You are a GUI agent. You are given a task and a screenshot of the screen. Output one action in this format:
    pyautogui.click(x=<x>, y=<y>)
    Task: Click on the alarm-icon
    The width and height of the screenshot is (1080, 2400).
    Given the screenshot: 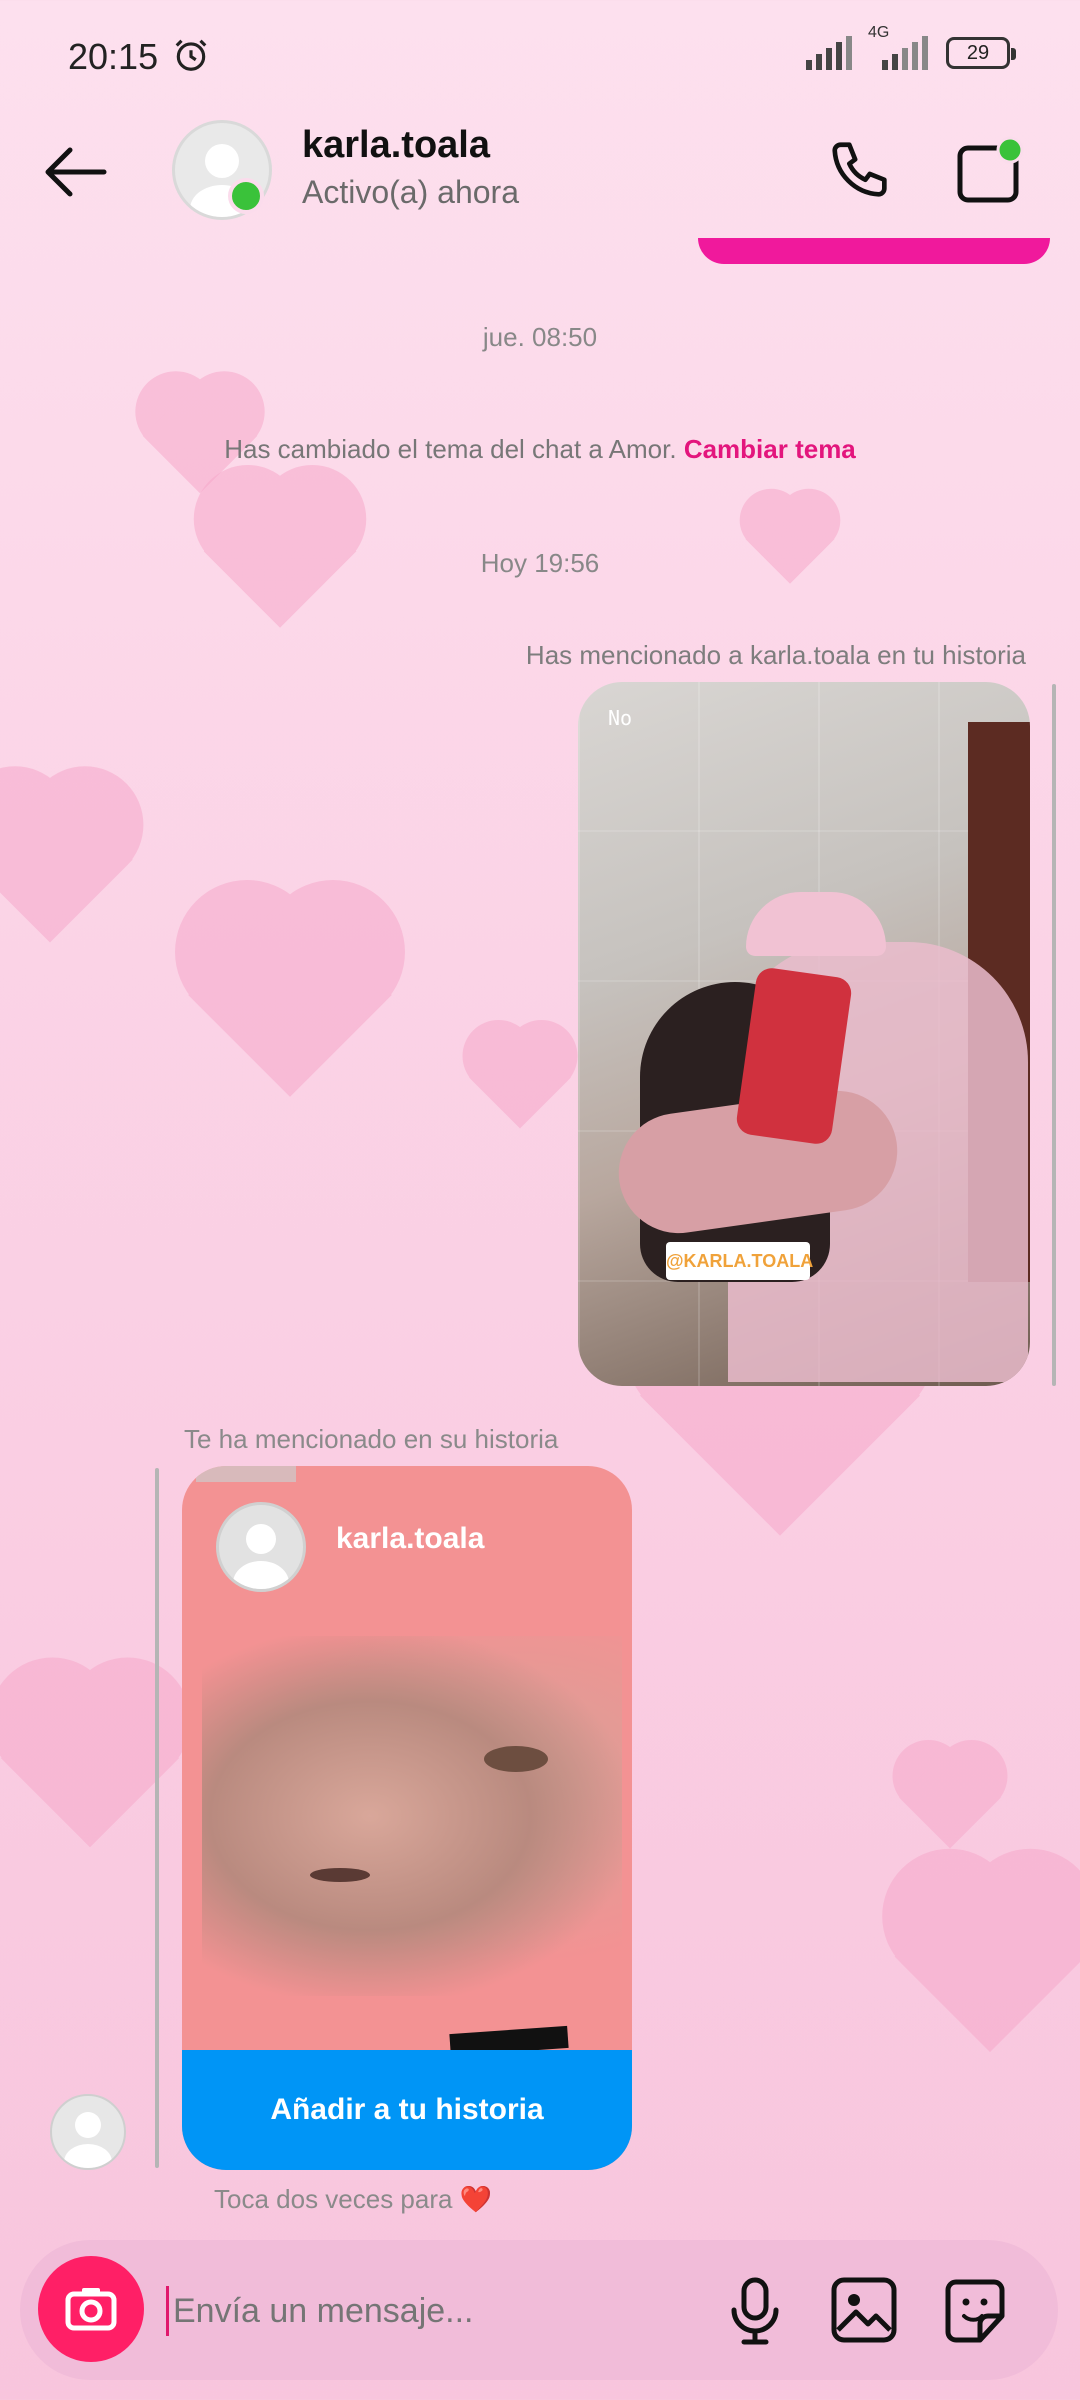 What is the action you would take?
    pyautogui.click(x=191, y=55)
    